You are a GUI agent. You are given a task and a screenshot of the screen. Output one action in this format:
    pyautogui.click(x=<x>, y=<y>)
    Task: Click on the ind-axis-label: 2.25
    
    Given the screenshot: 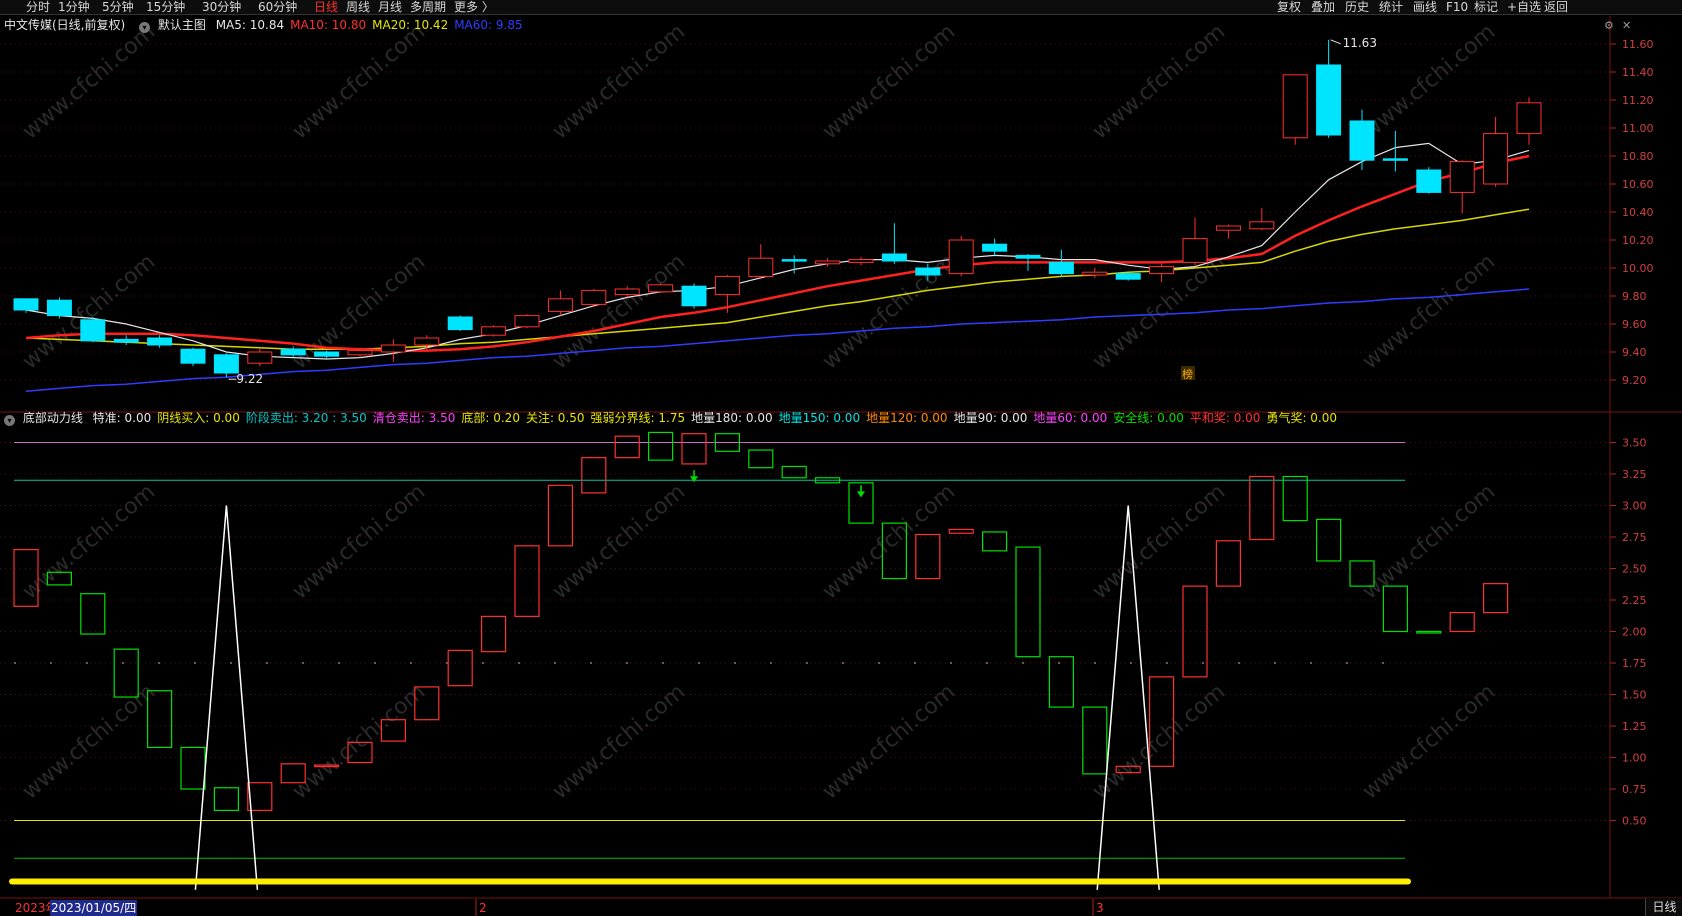 What is the action you would take?
    pyautogui.click(x=1634, y=600)
    